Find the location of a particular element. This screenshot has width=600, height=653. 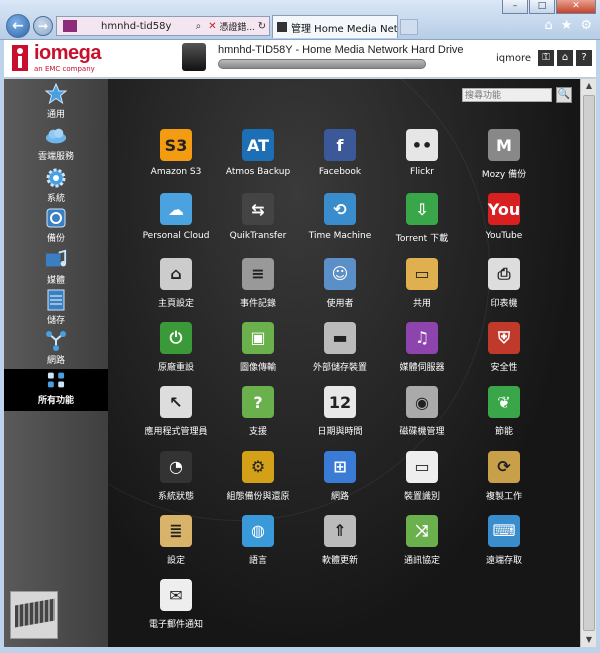

feature-item: ▣ 圖像傳輸 is located at coordinates (258, 347).